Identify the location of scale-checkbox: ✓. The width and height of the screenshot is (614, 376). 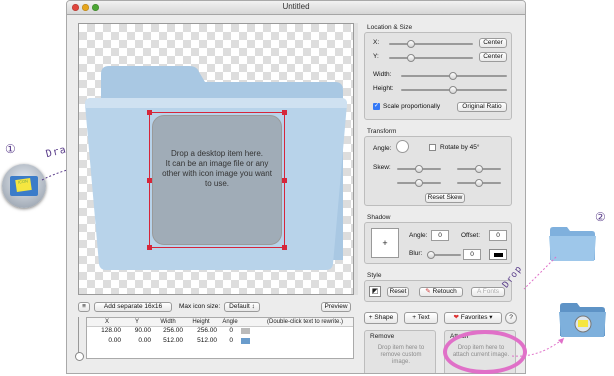
(376, 106).